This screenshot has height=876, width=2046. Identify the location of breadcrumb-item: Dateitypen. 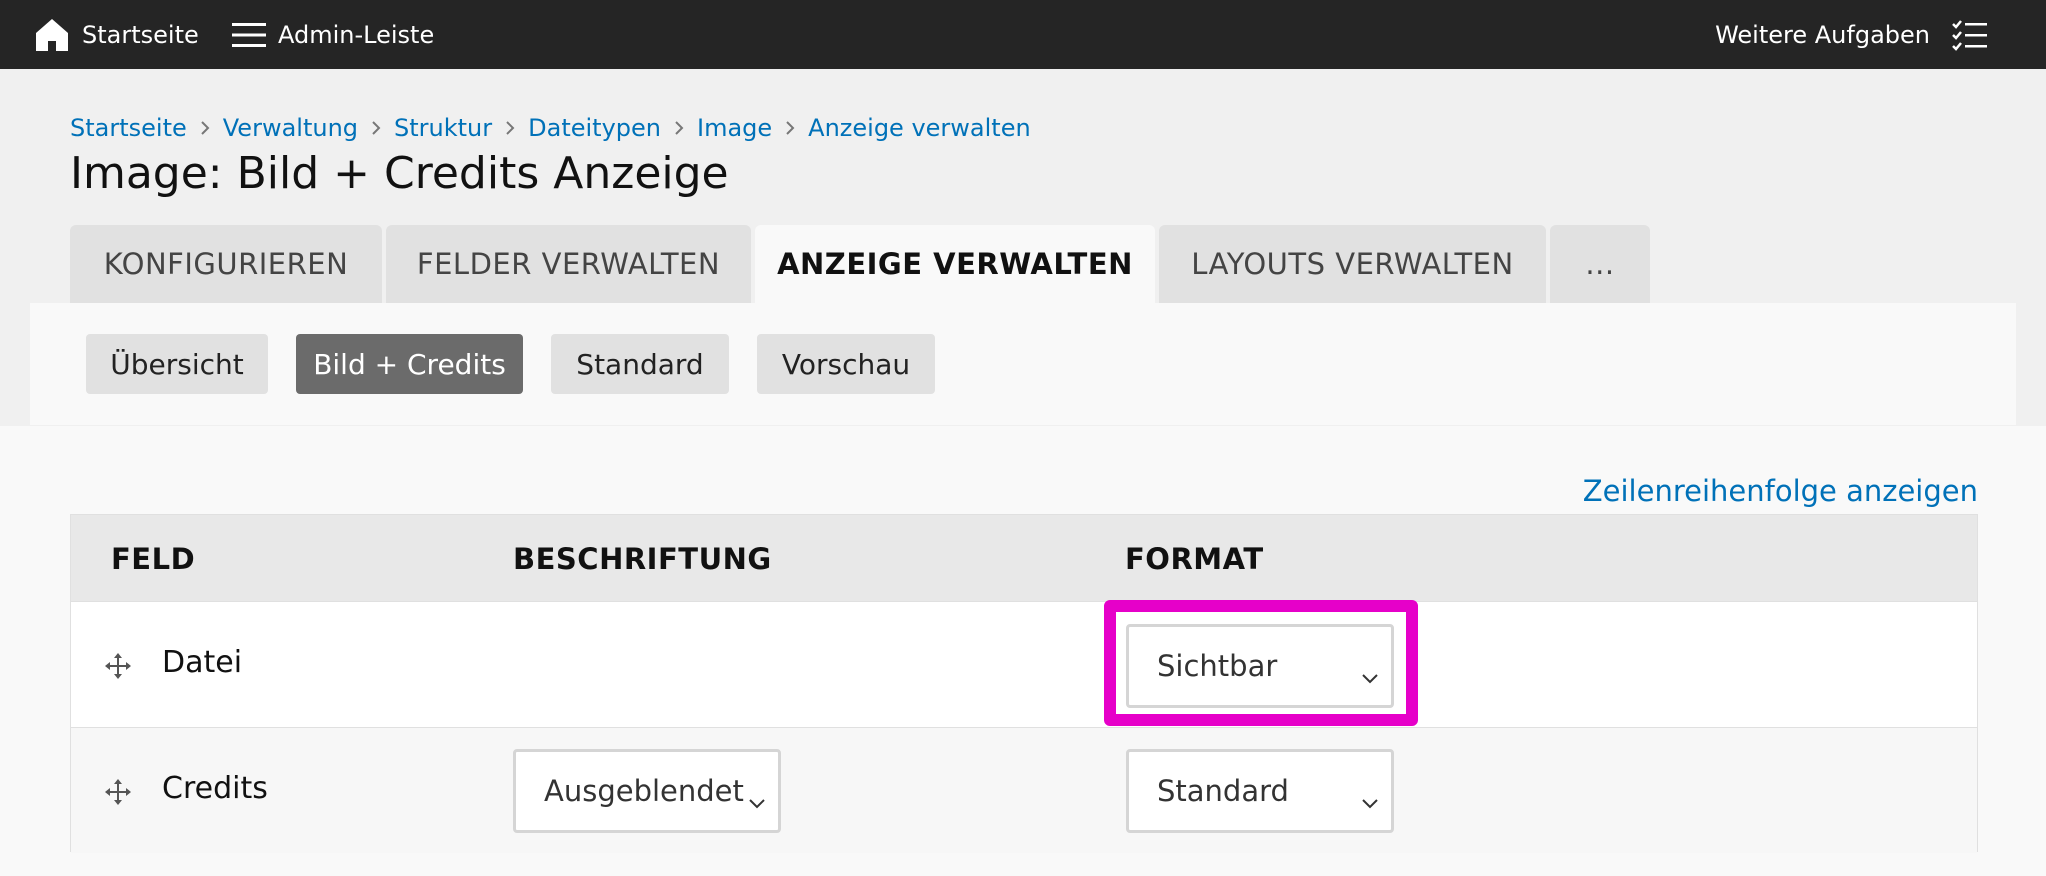
(594, 128).